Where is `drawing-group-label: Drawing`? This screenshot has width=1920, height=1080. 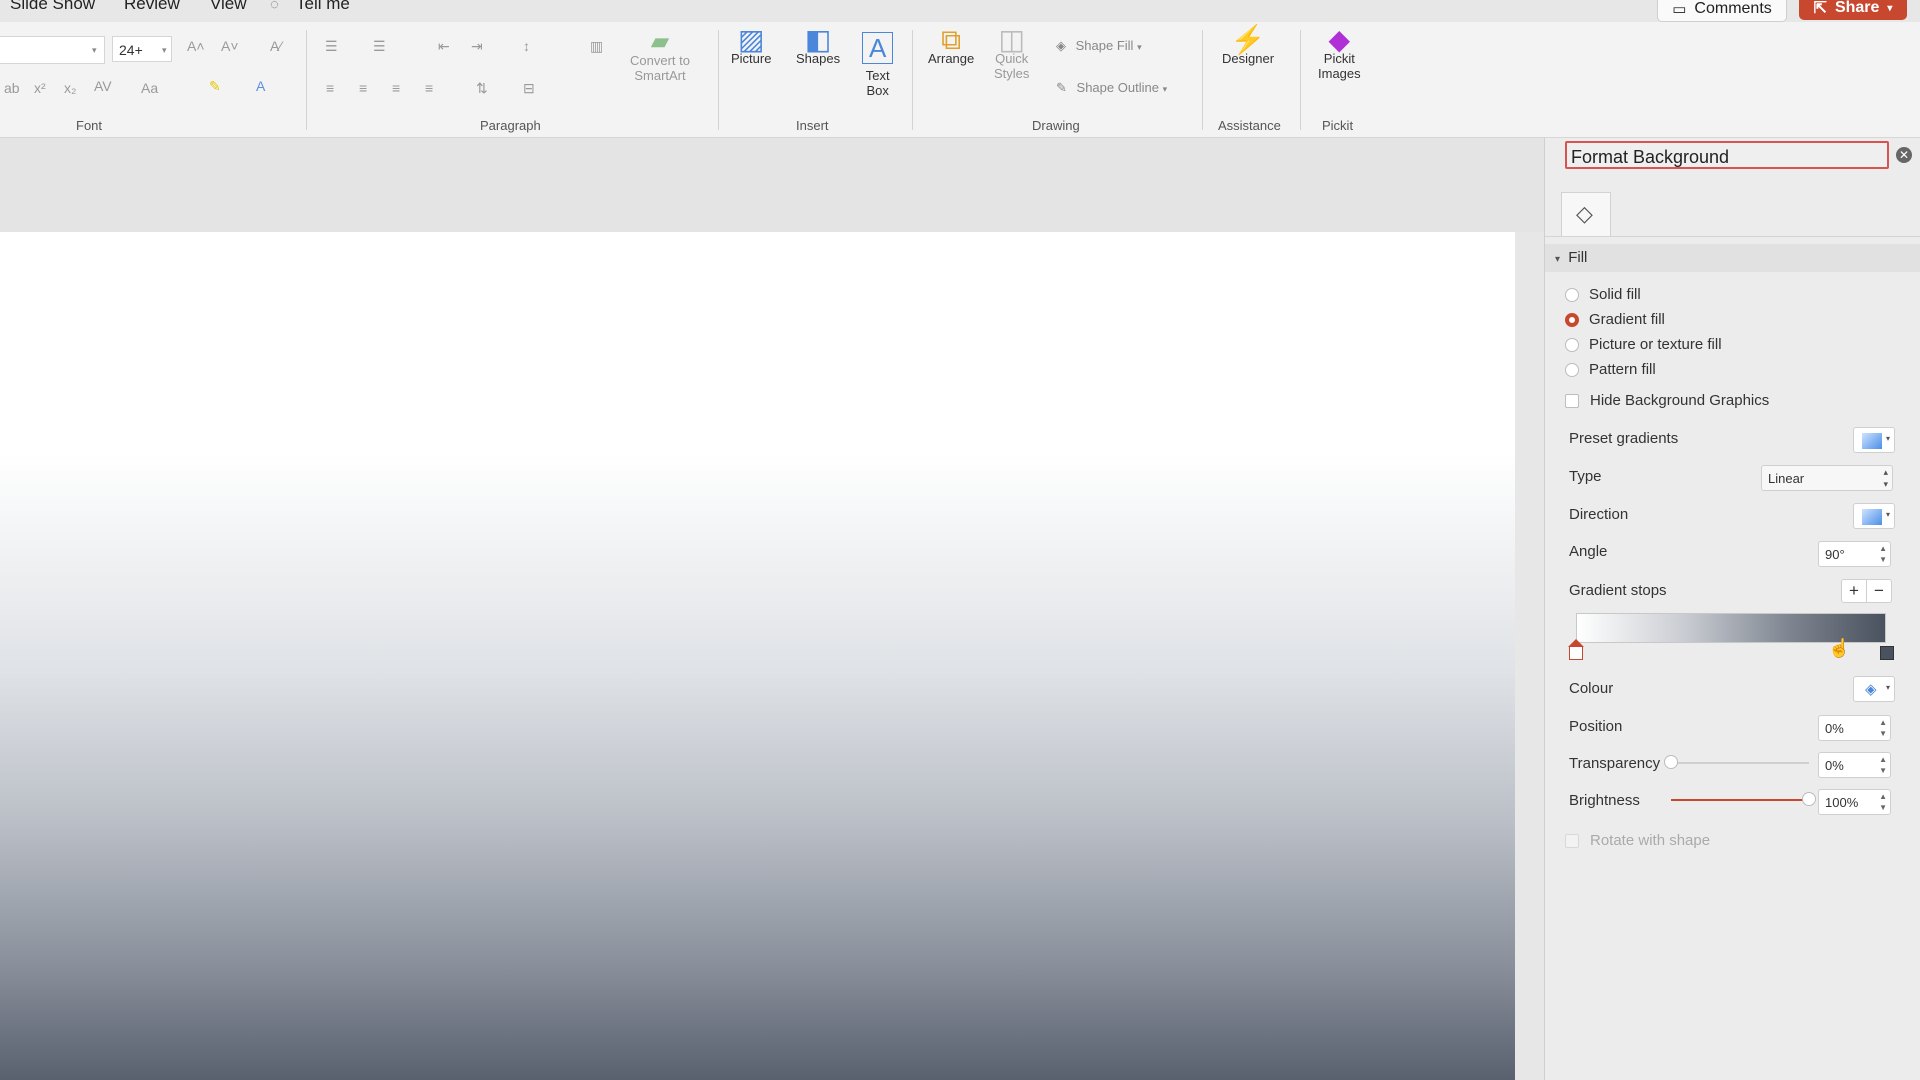
drawing-group-label: Drawing is located at coordinates (1056, 125).